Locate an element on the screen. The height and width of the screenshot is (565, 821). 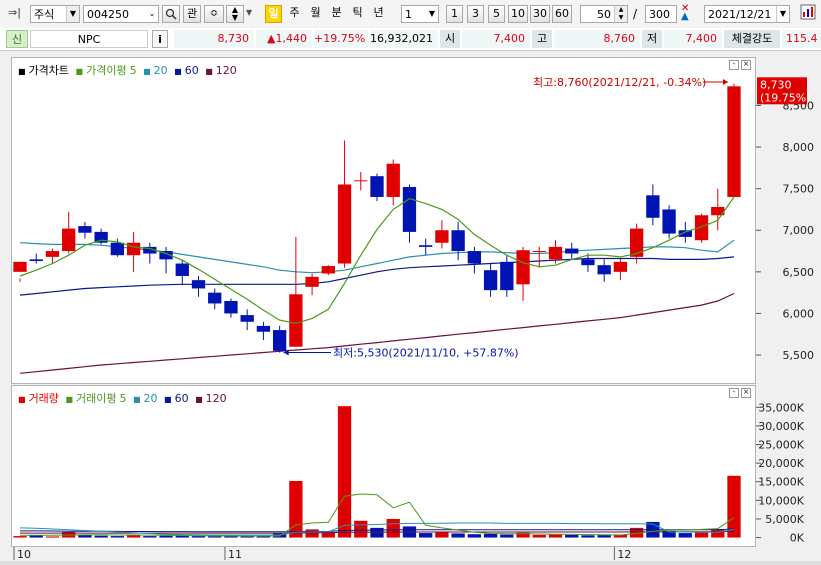
volume-axis-label: 30,000K is located at coordinates (781, 426).